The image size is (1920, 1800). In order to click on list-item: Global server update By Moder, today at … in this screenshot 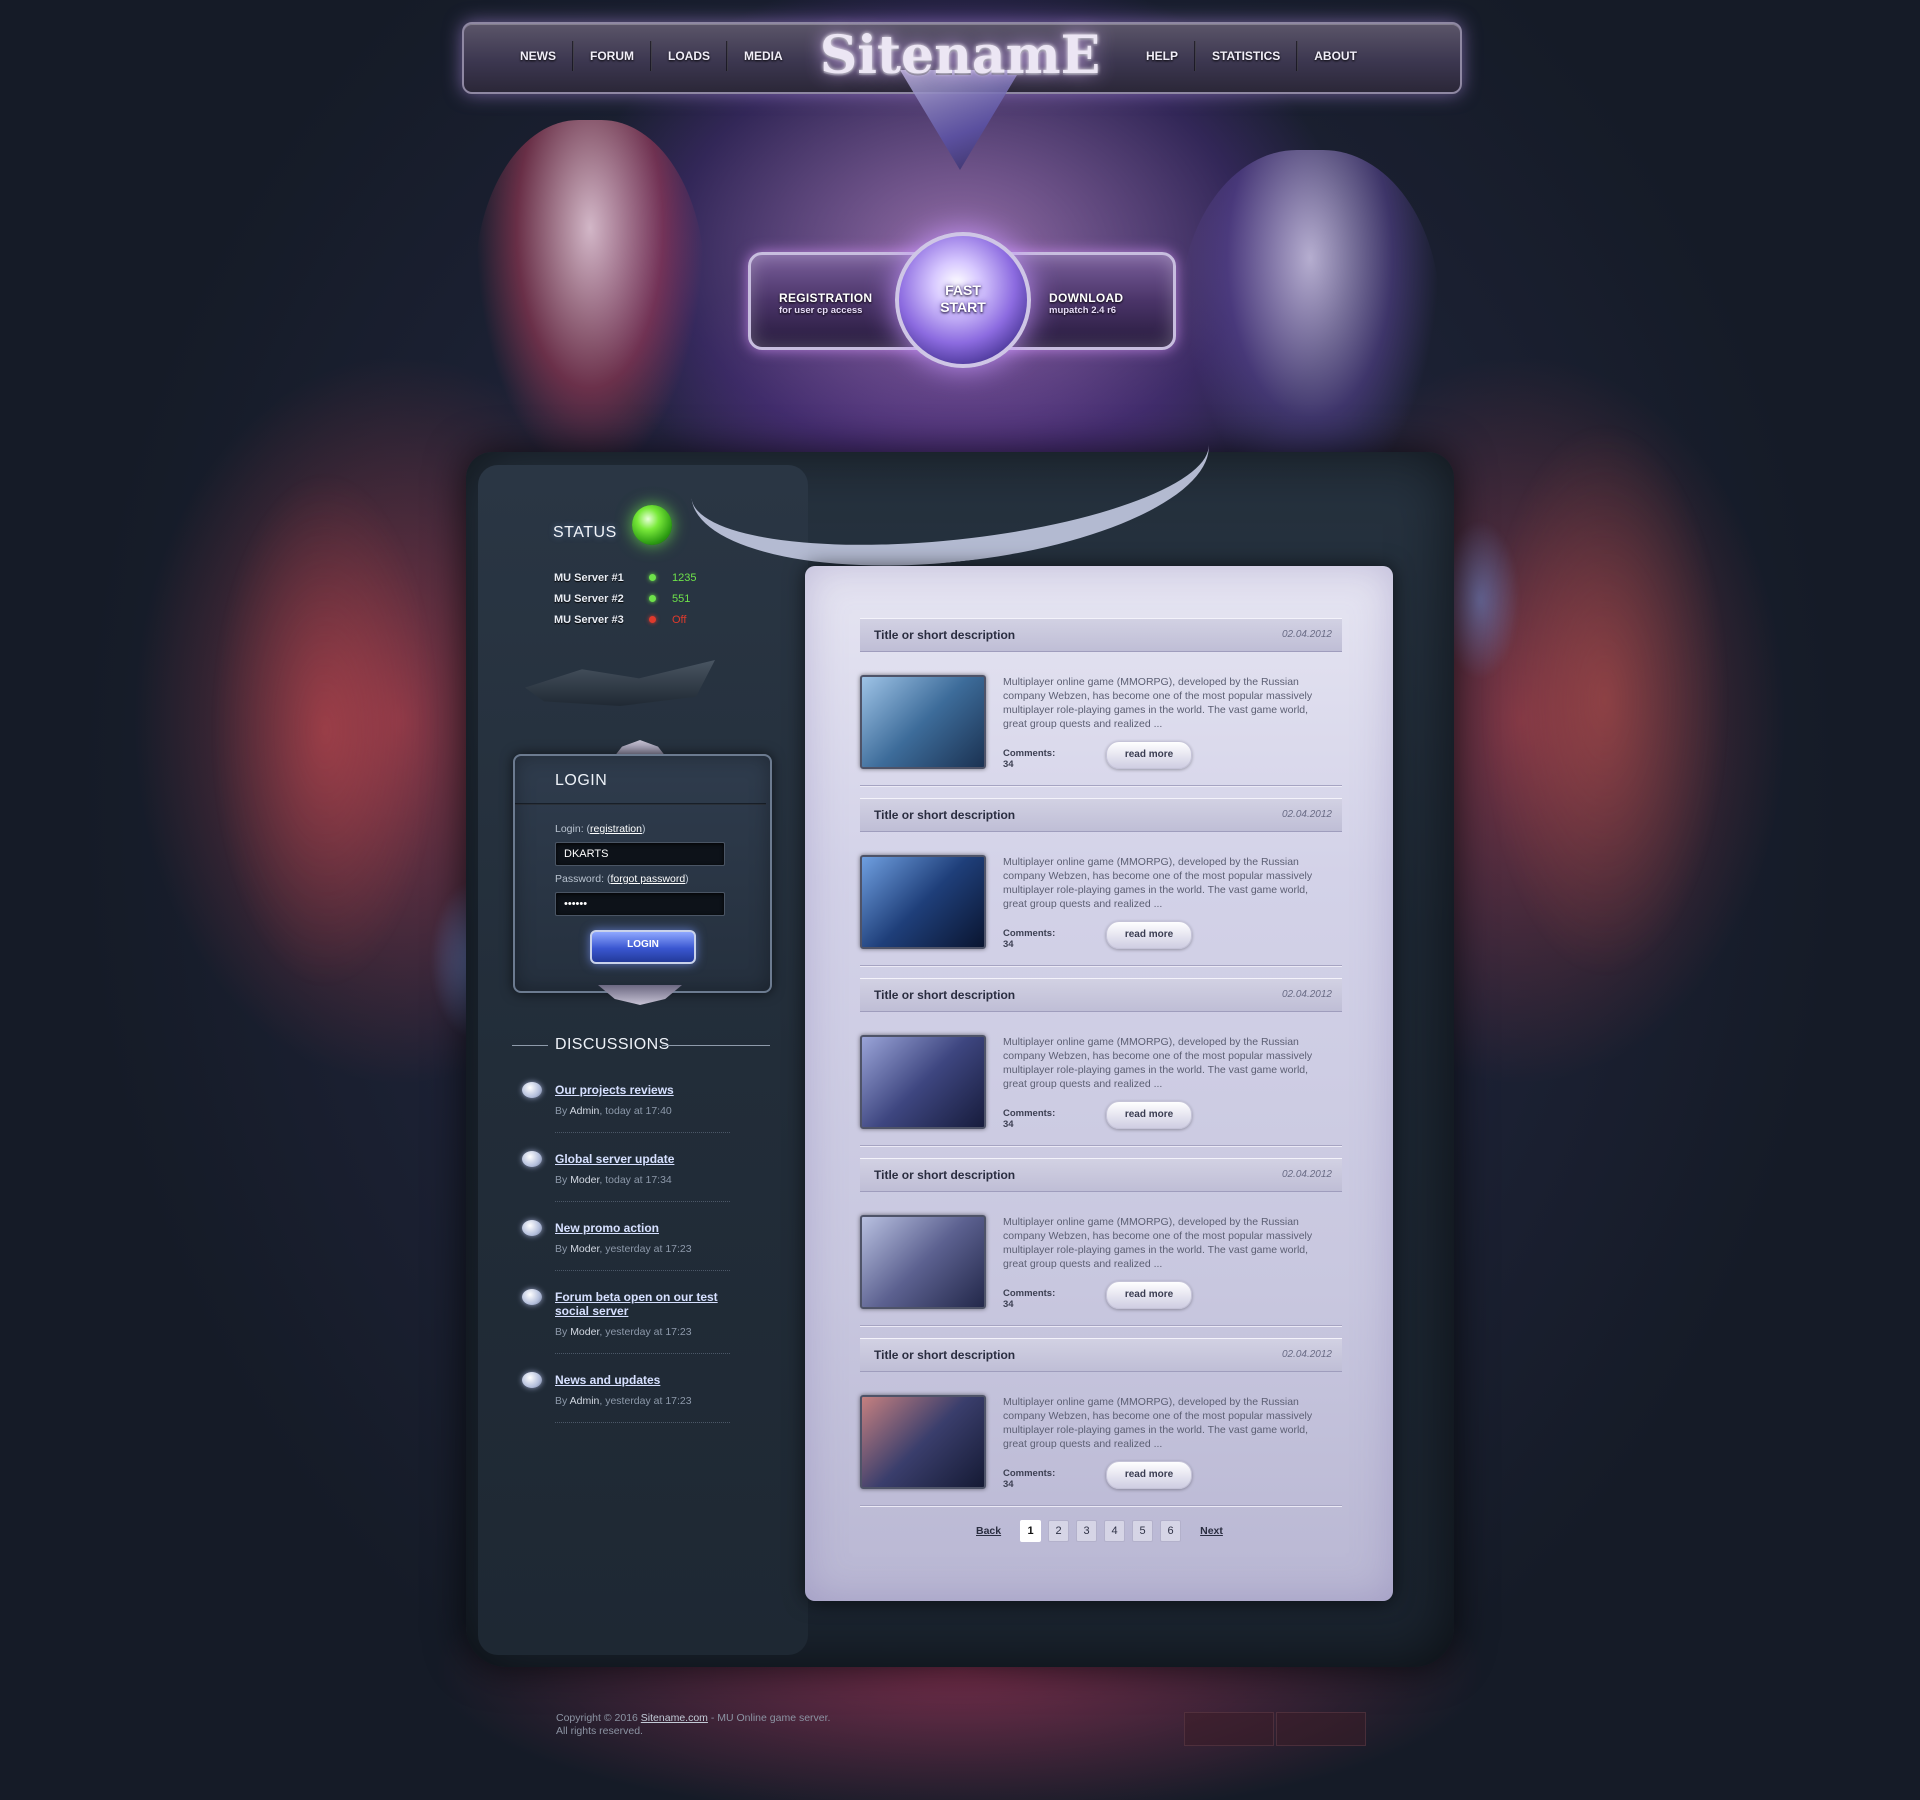, I will do `click(625, 1183)`.